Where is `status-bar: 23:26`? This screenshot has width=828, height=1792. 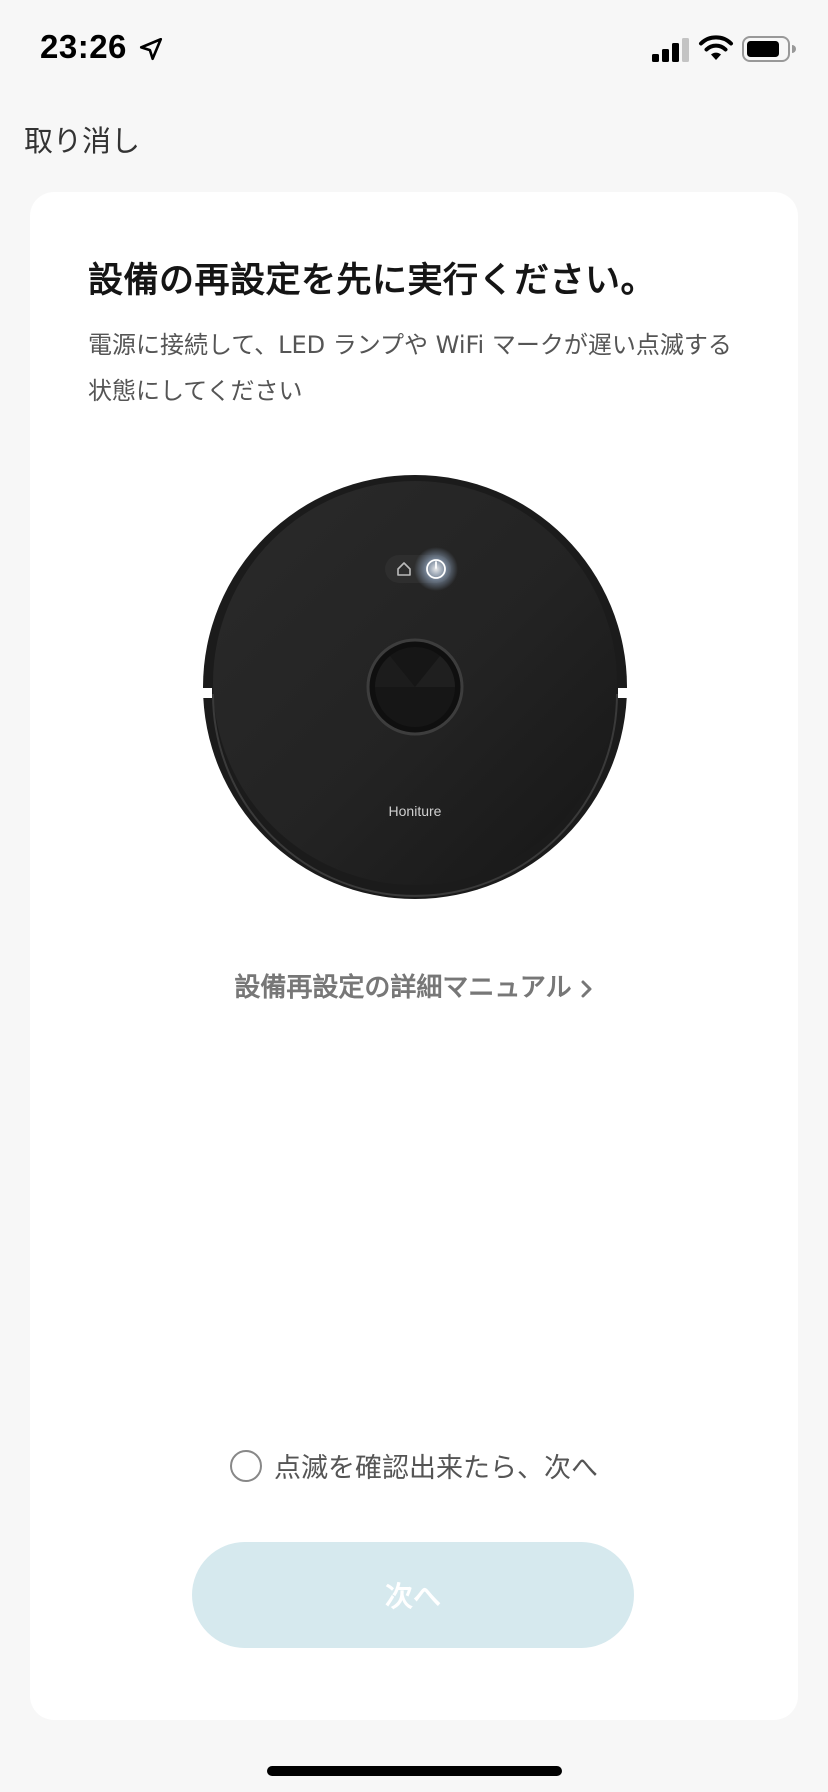
status-bar: 23:26 is located at coordinates (414, 50).